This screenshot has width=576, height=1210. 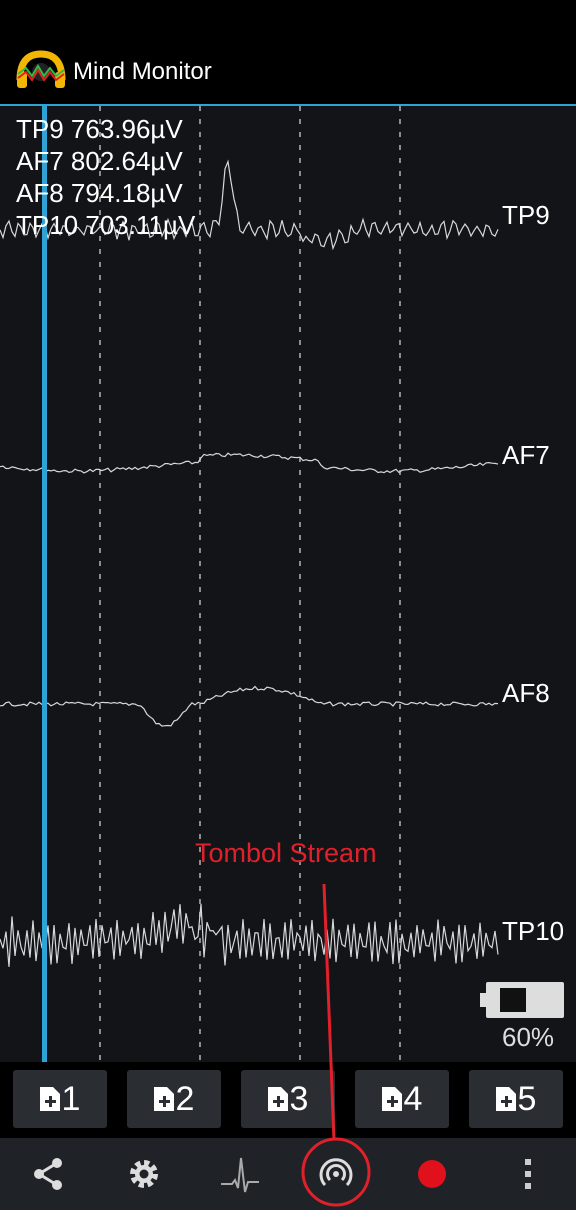 I want to click on marker-label: 1, so click(x=71, y=1098).